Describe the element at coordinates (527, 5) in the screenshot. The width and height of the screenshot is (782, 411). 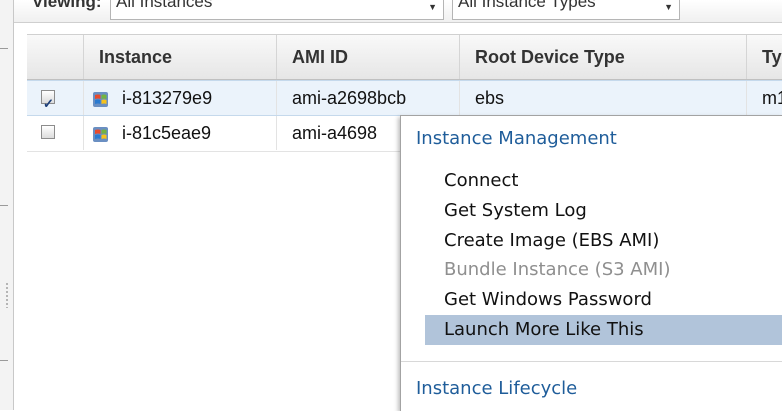
I see `instance-types-filter-value: All Instance Types` at that location.